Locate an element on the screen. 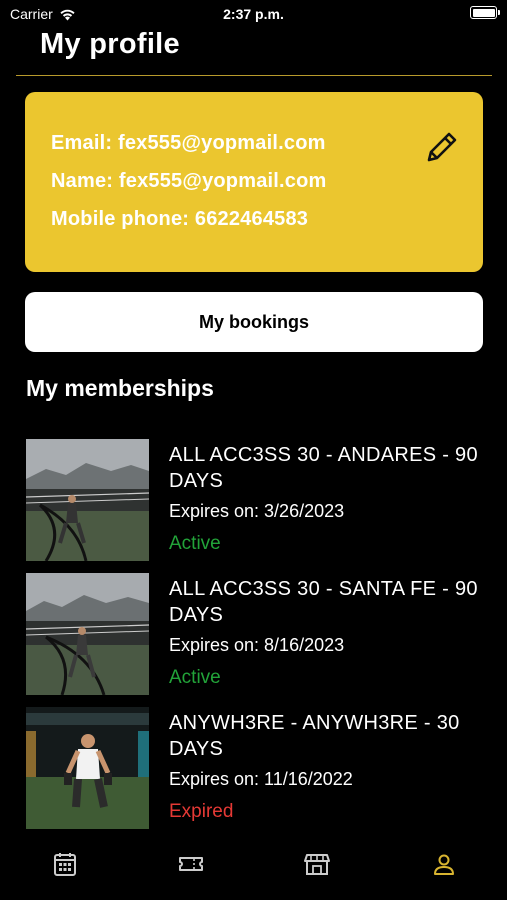 Image resolution: width=507 pixels, height=900 pixels. battery-icon is located at coordinates (485, 12).